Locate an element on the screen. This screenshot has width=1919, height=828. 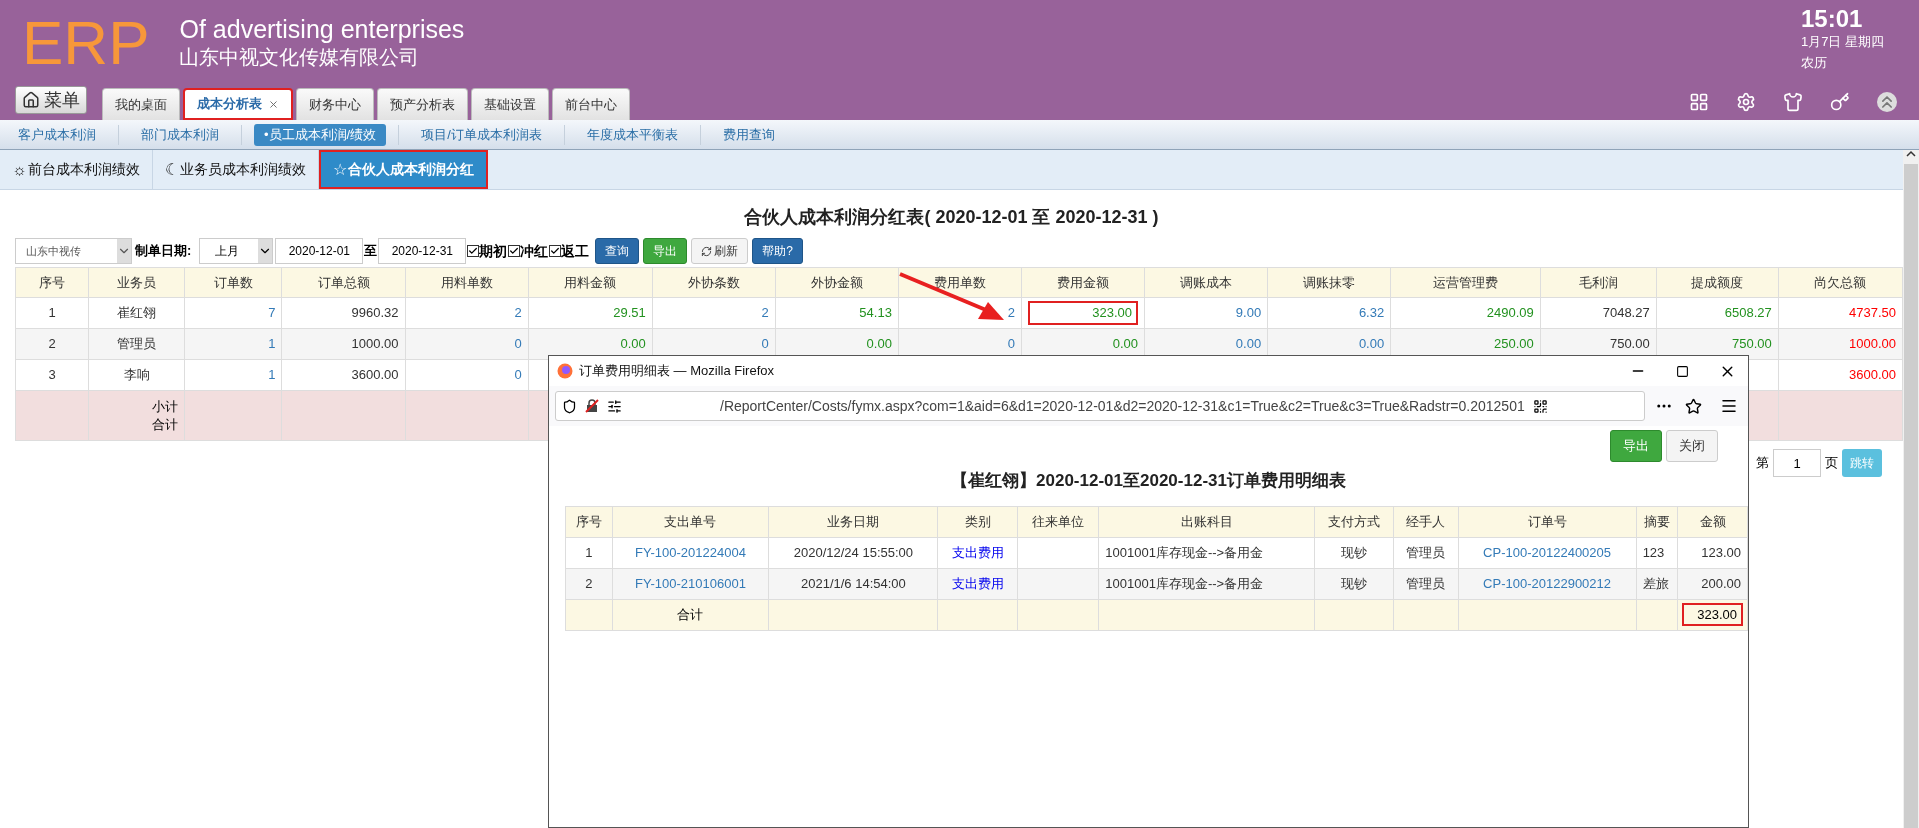
subtab: ☾业务员成本利润绩效 is located at coordinates (235, 169).